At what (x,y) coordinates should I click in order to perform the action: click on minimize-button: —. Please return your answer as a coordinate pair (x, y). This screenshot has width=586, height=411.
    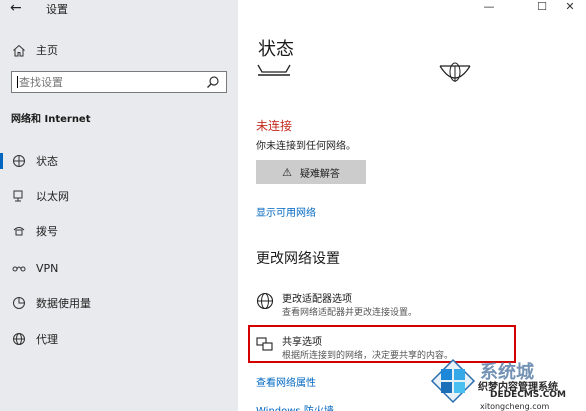
    Looking at the image, I should click on (489, 7).